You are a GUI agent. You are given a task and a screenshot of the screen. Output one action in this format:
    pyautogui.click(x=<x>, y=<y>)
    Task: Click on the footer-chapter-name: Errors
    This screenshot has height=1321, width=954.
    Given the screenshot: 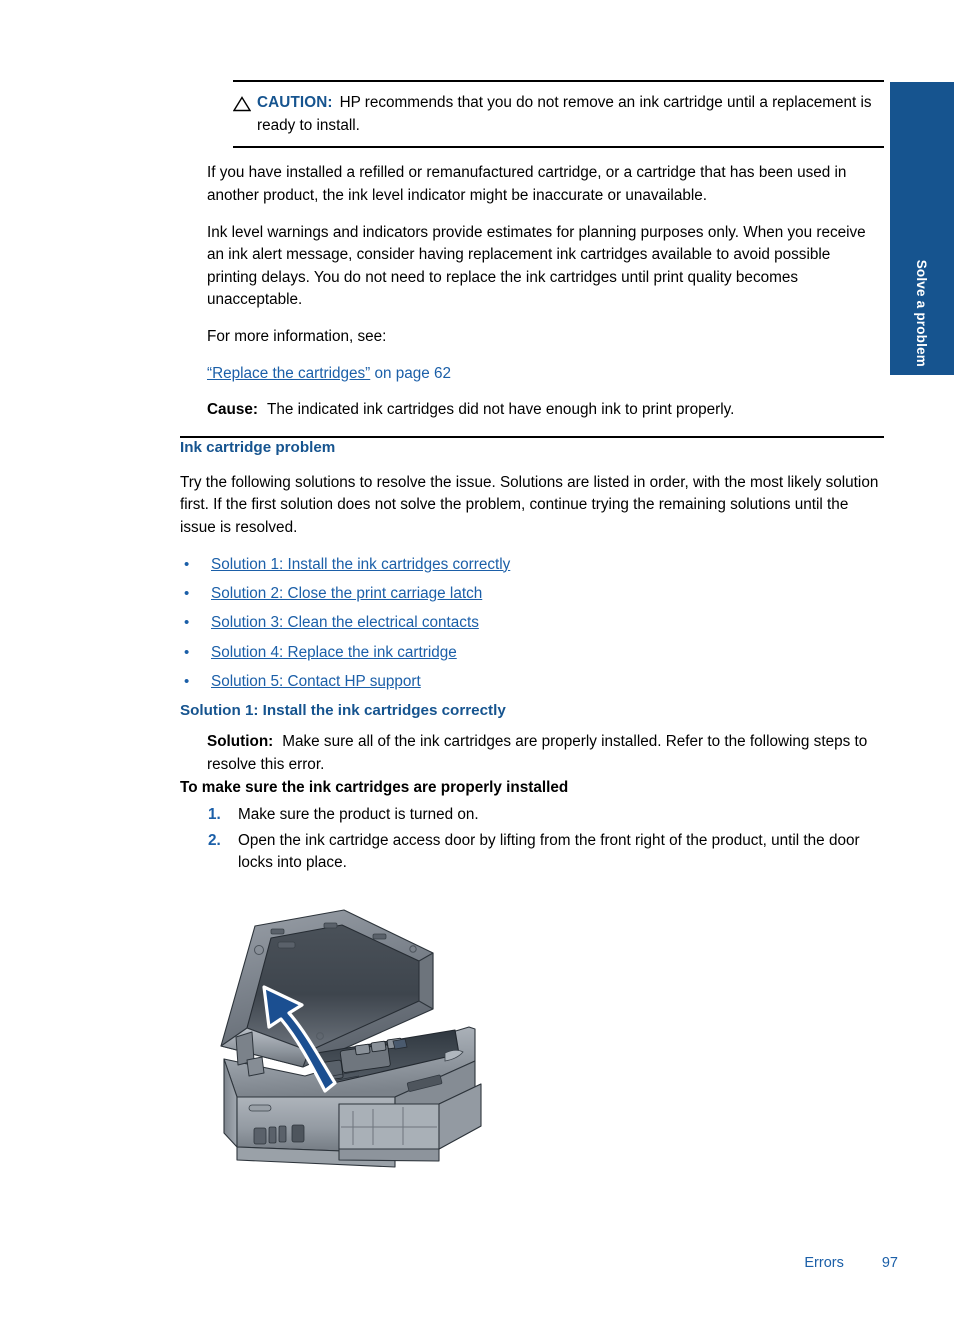 What is the action you would take?
    pyautogui.click(x=824, y=1263)
    